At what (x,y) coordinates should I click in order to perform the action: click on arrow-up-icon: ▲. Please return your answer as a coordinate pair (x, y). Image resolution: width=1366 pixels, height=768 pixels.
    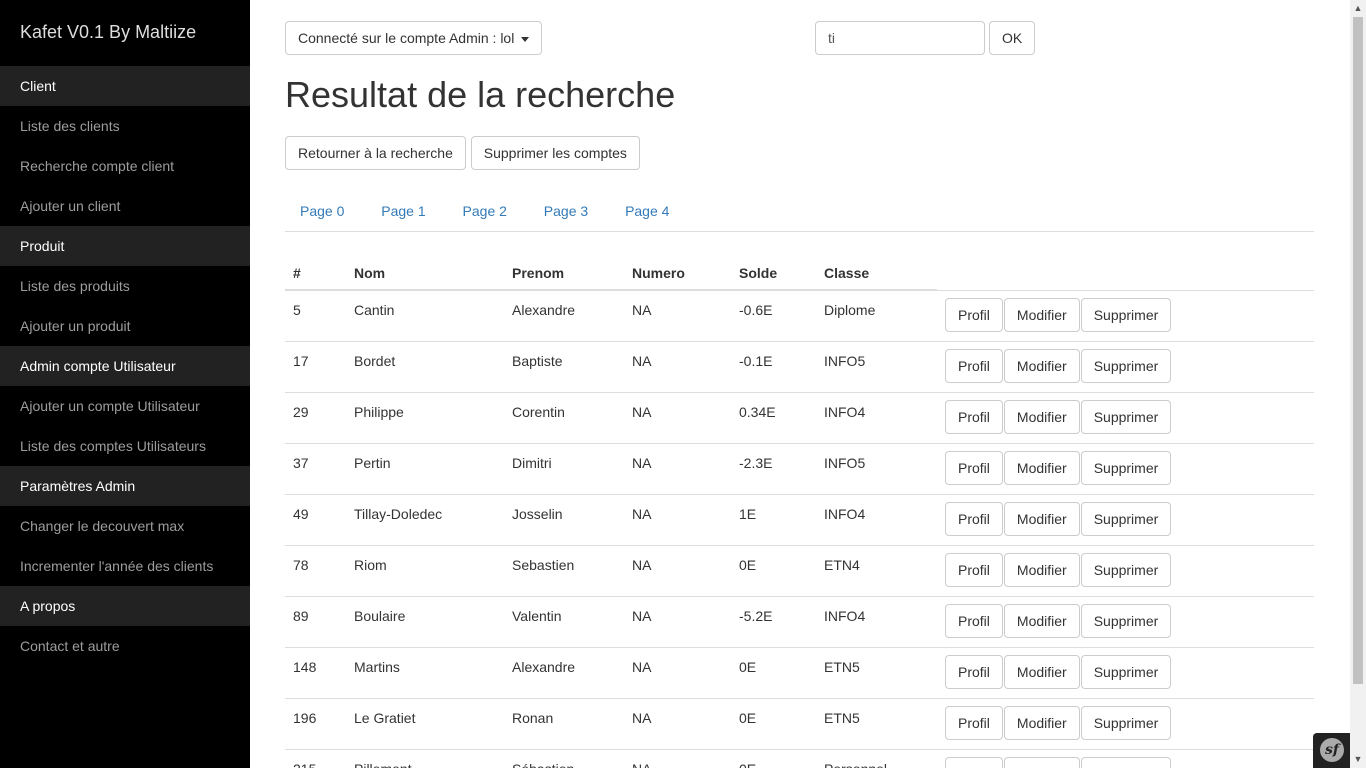
    Looking at the image, I should click on (1358, 8).